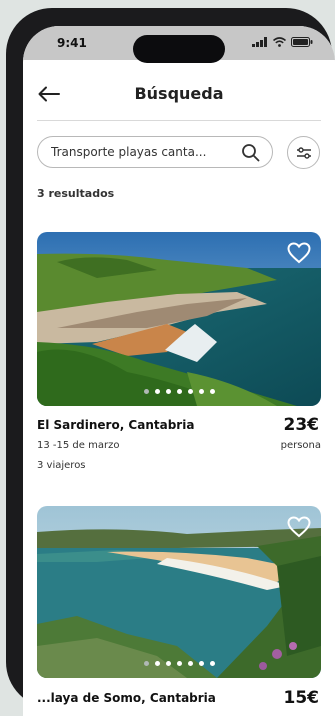 The width and height of the screenshot is (335, 716). I want to click on result-card-dates: 13 -15 de marzo, so click(78, 445).